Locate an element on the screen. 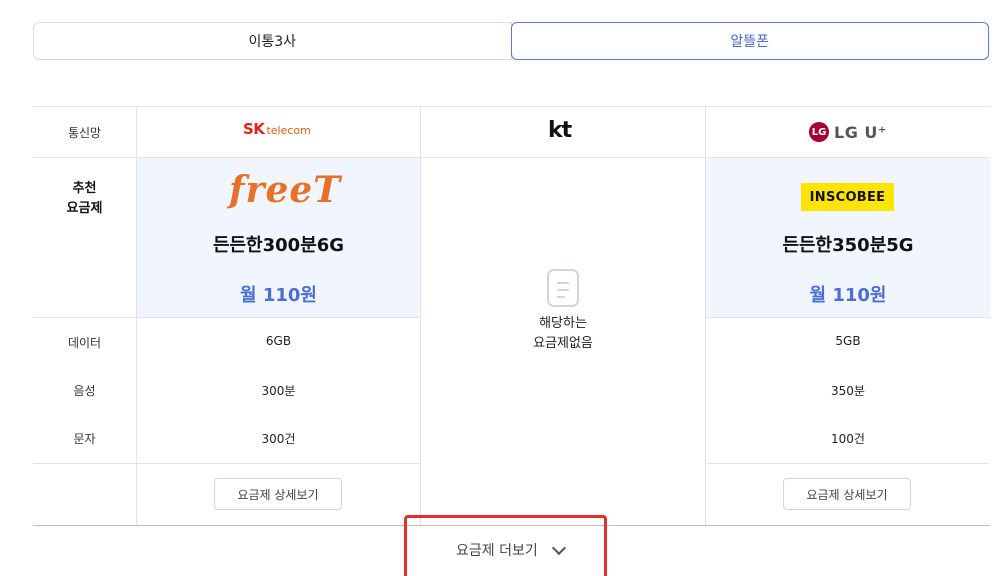 This screenshot has height=576, width=1006. data-value-sk: 6GB is located at coordinates (278, 341).